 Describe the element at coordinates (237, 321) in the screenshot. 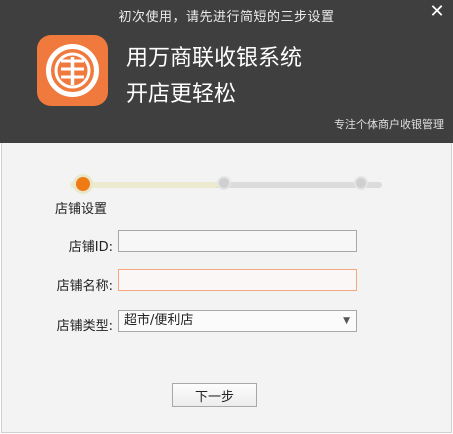

I see `store-type-select: 超市/便利店 ▼` at that location.